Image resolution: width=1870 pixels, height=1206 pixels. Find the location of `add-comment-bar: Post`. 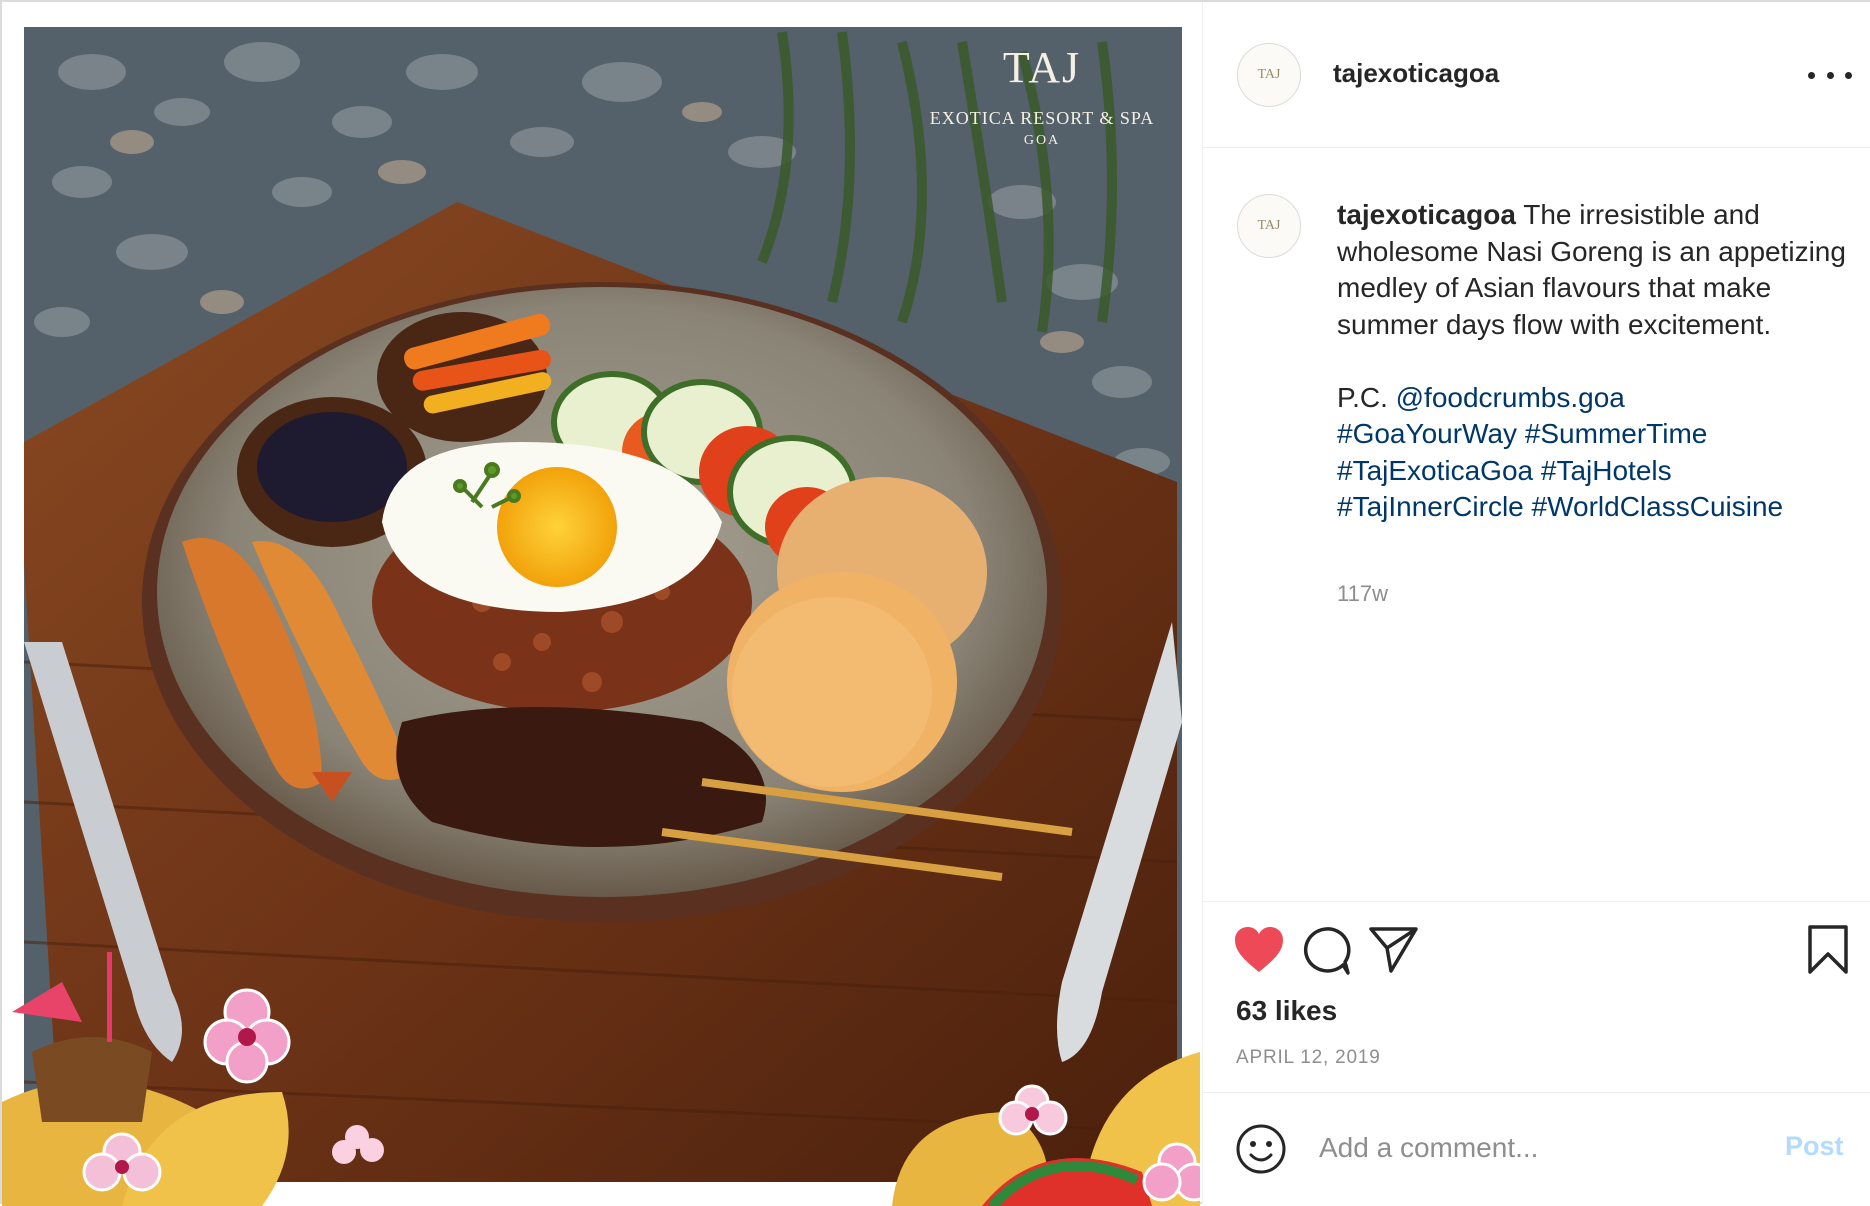

add-comment-bar: Post is located at coordinates (1536, 1148).